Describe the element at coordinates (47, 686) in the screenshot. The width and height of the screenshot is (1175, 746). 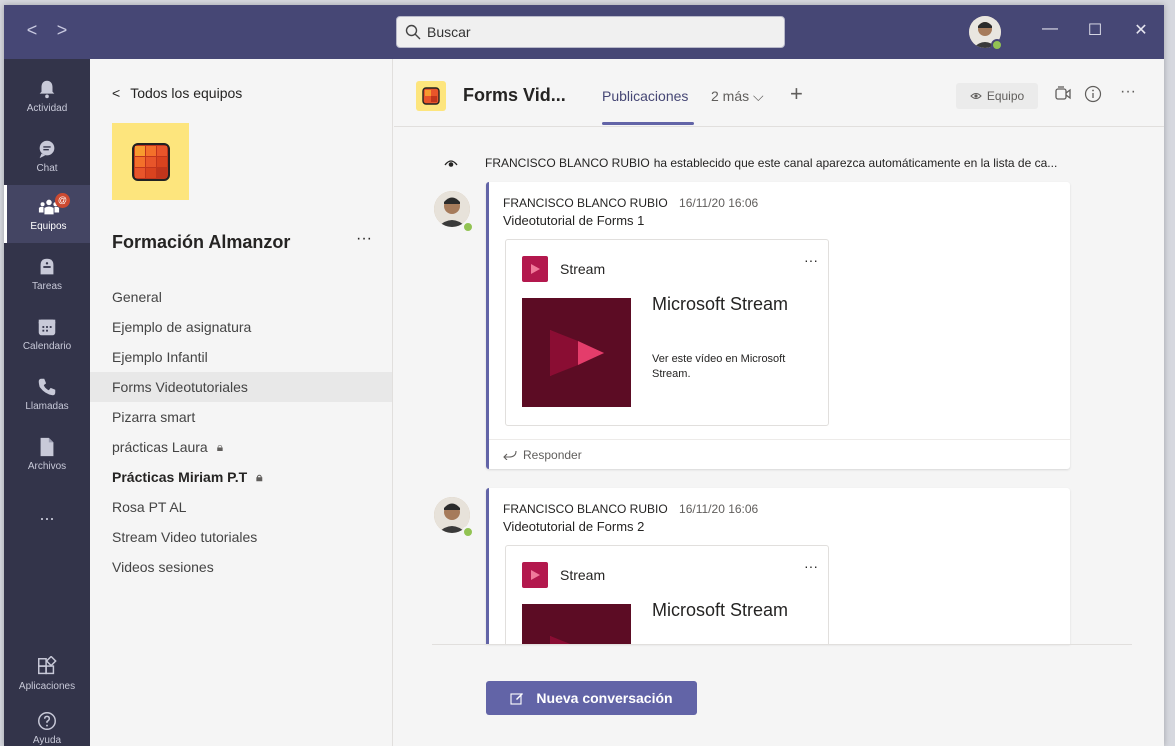
I see `rail-label: Aplicaciones` at that location.